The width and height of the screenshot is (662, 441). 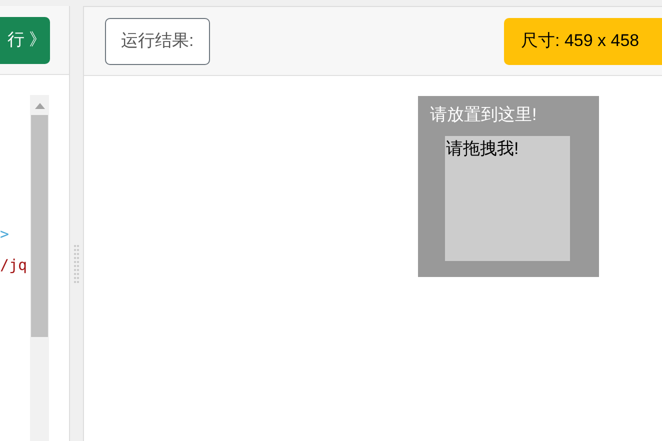 I want to click on scroll-up-icon, so click(x=39, y=106).